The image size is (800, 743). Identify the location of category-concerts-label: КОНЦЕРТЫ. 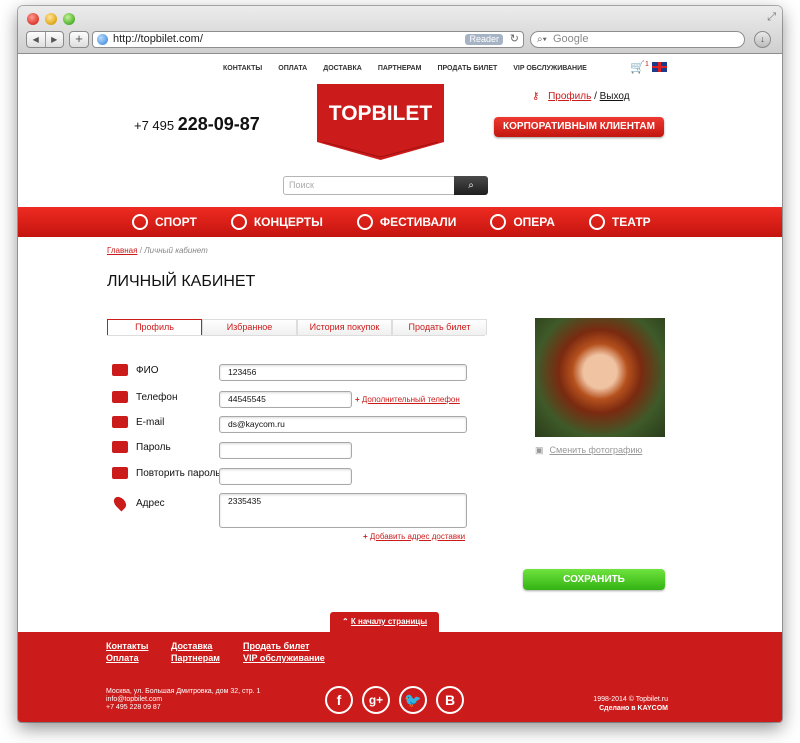
(288, 222).